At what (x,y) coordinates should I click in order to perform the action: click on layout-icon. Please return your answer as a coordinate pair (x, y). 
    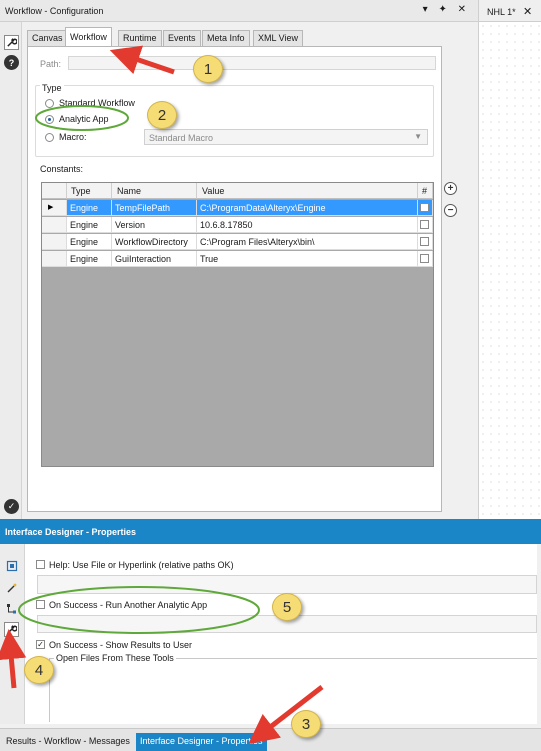
    Looking at the image, I should click on (11, 565).